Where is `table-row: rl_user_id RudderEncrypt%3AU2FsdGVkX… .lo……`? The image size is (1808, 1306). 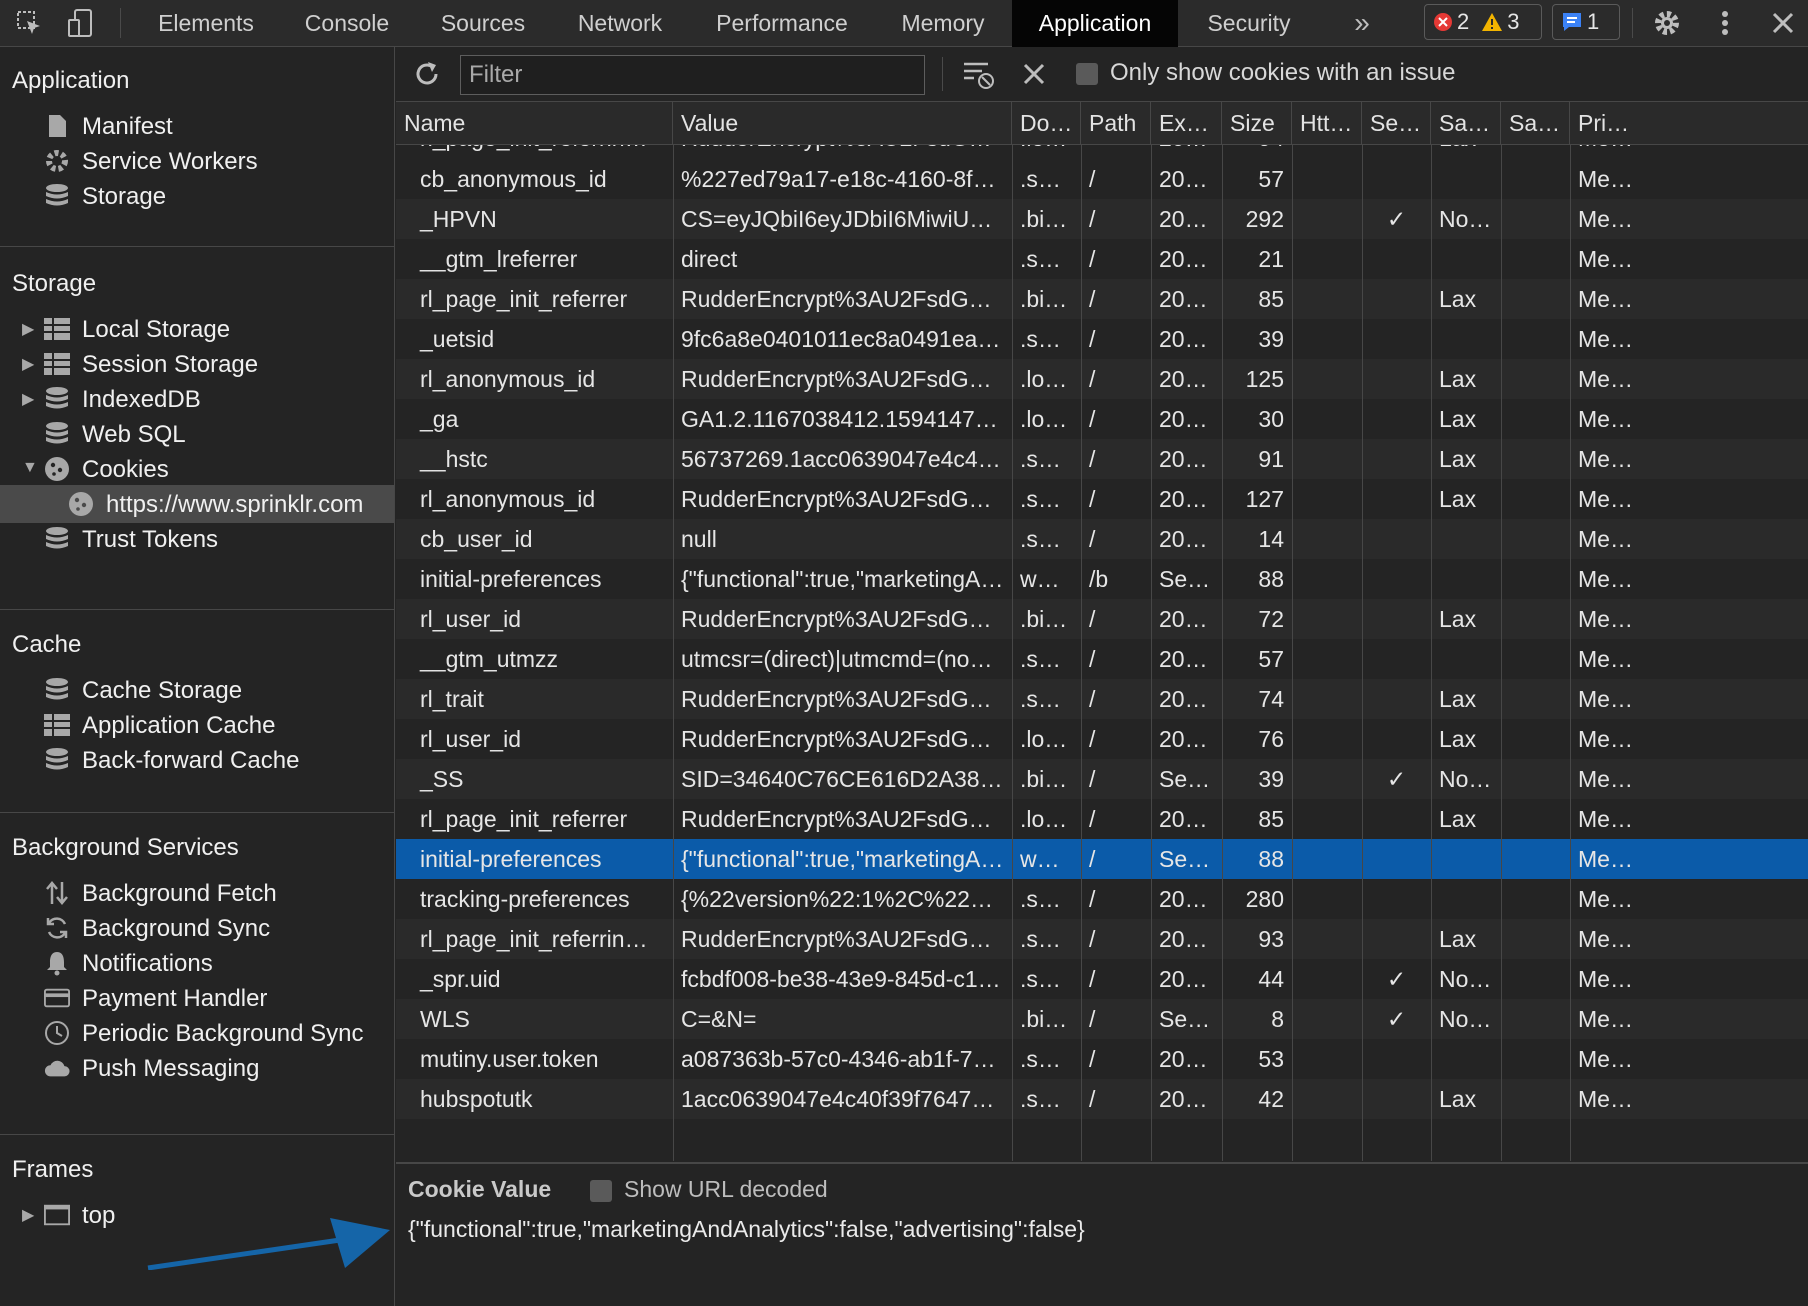
table-row: rl_user_id RudderEncrypt%3AU2FsdGVkX… .lo…… is located at coordinates (1102, 739).